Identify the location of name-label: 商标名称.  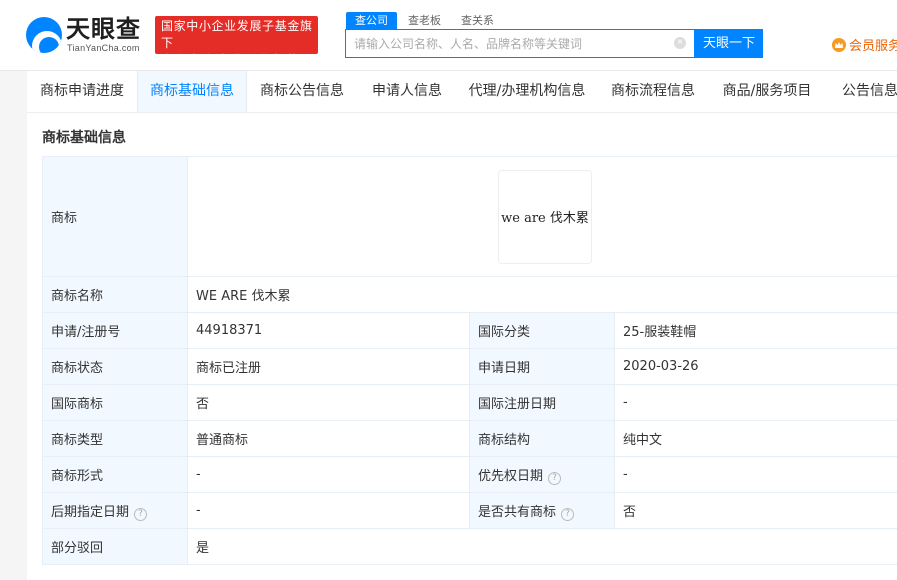
(115, 294).